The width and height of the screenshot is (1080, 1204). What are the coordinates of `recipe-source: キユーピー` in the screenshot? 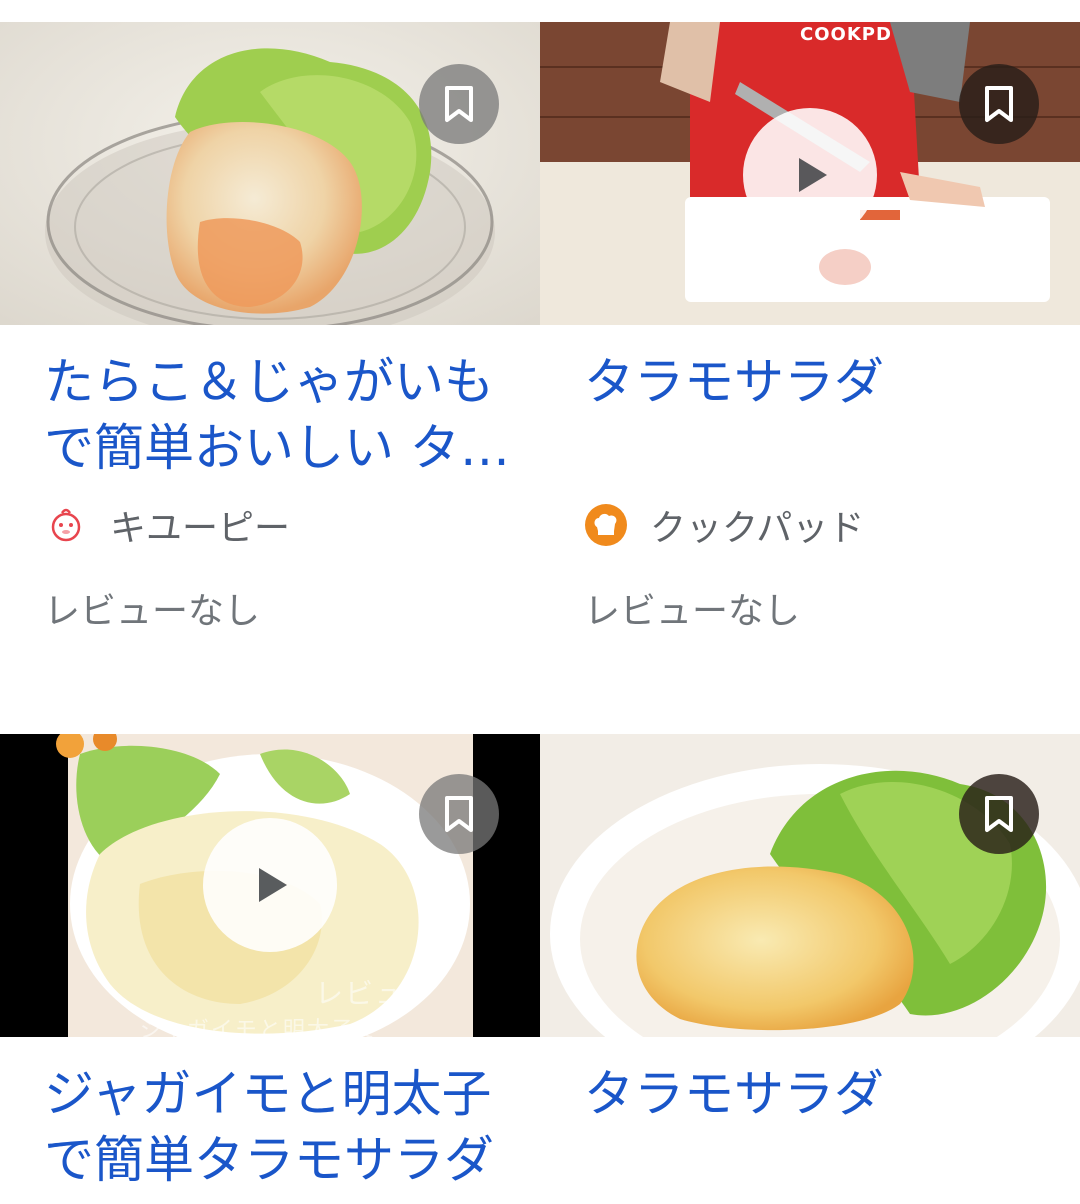 It's located at (167, 525).